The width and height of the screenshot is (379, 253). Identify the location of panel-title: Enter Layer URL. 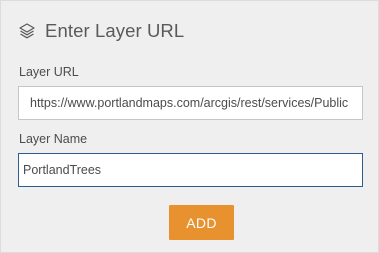
(115, 30).